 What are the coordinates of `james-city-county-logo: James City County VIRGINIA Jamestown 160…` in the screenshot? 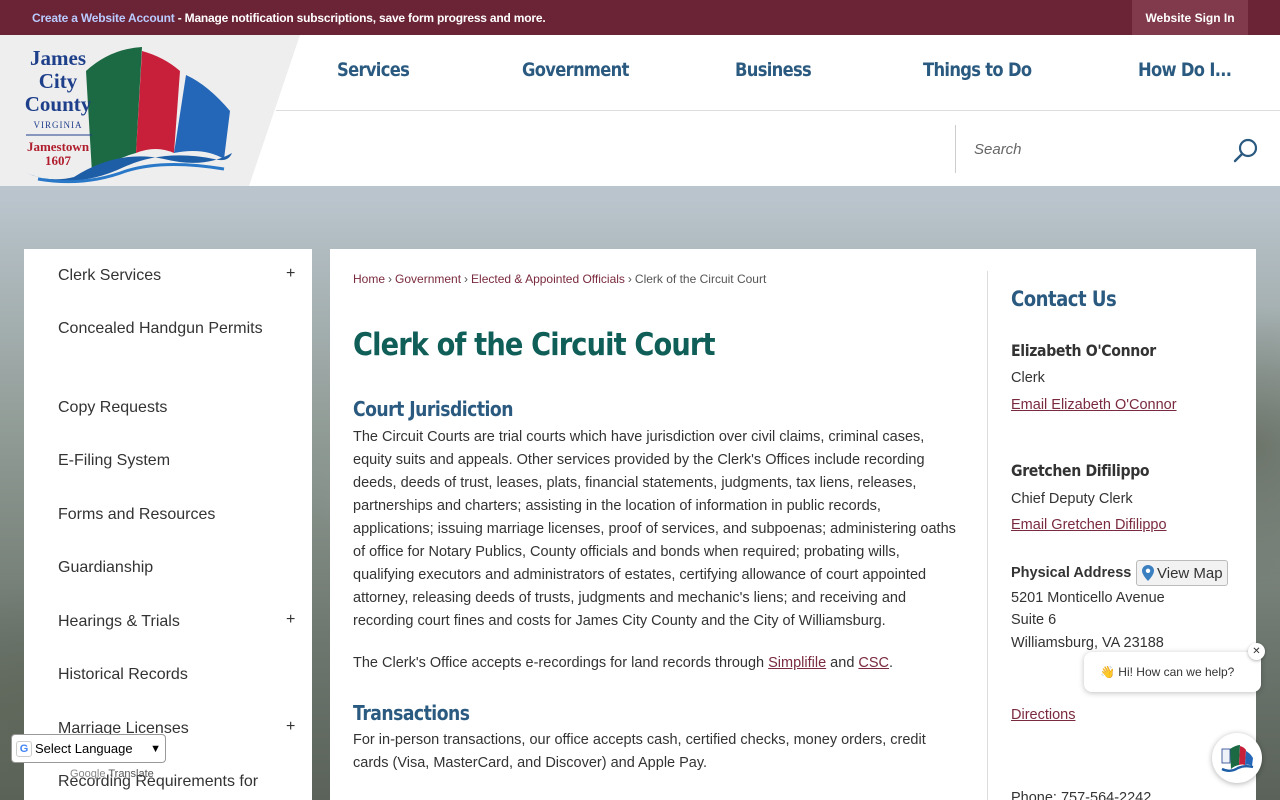 It's located at (130, 113).